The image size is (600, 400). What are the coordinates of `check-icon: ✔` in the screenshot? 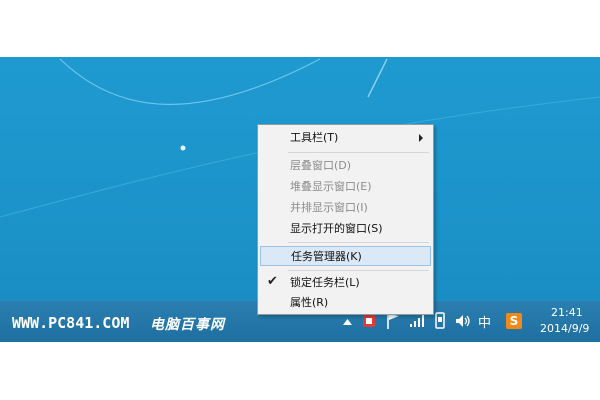 It's located at (272, 281).